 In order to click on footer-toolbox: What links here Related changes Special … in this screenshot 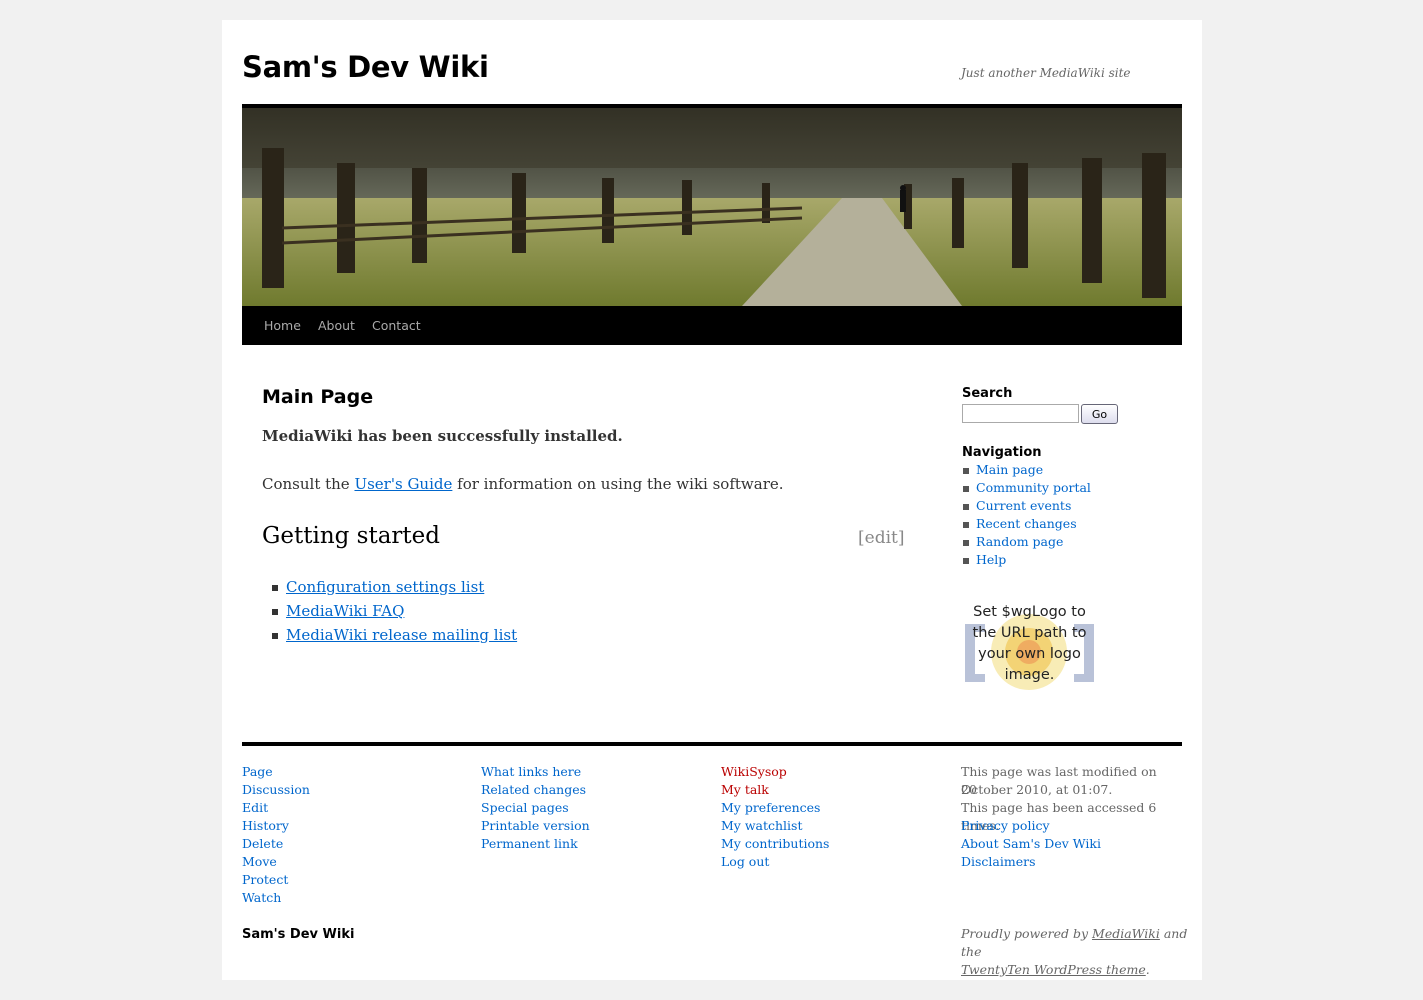, I will do `click(588, 808)`.